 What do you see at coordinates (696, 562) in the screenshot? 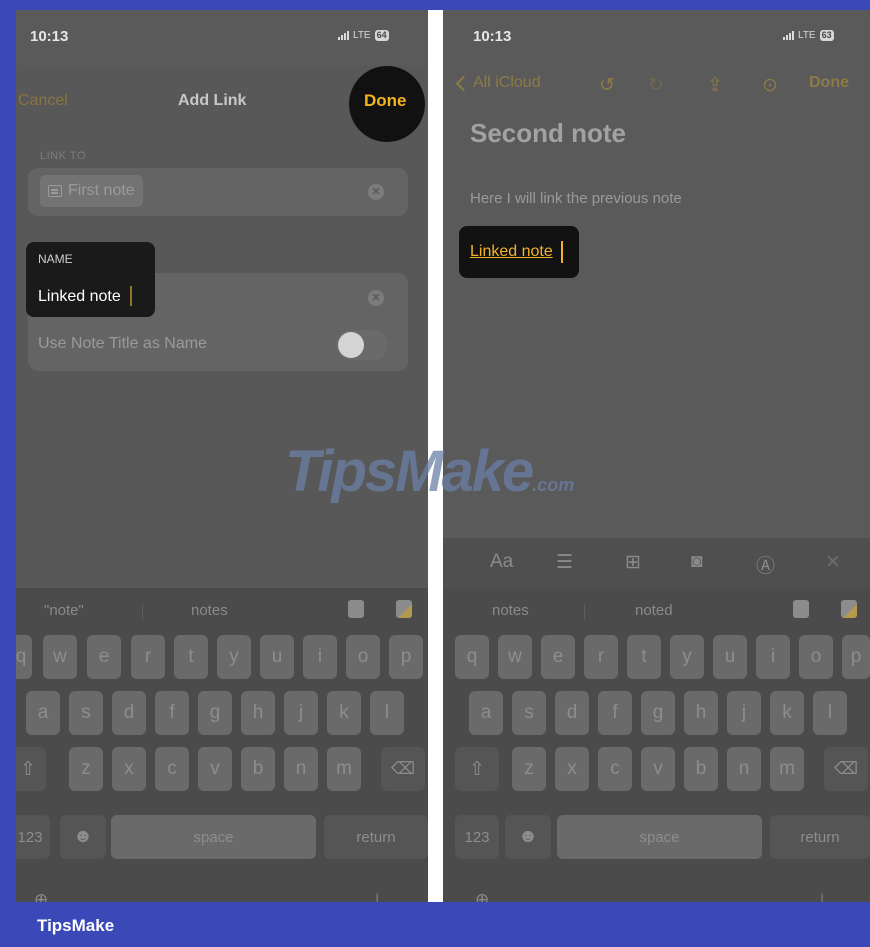
I see `camera-icon: ◙` at bounding box center [696, 562].